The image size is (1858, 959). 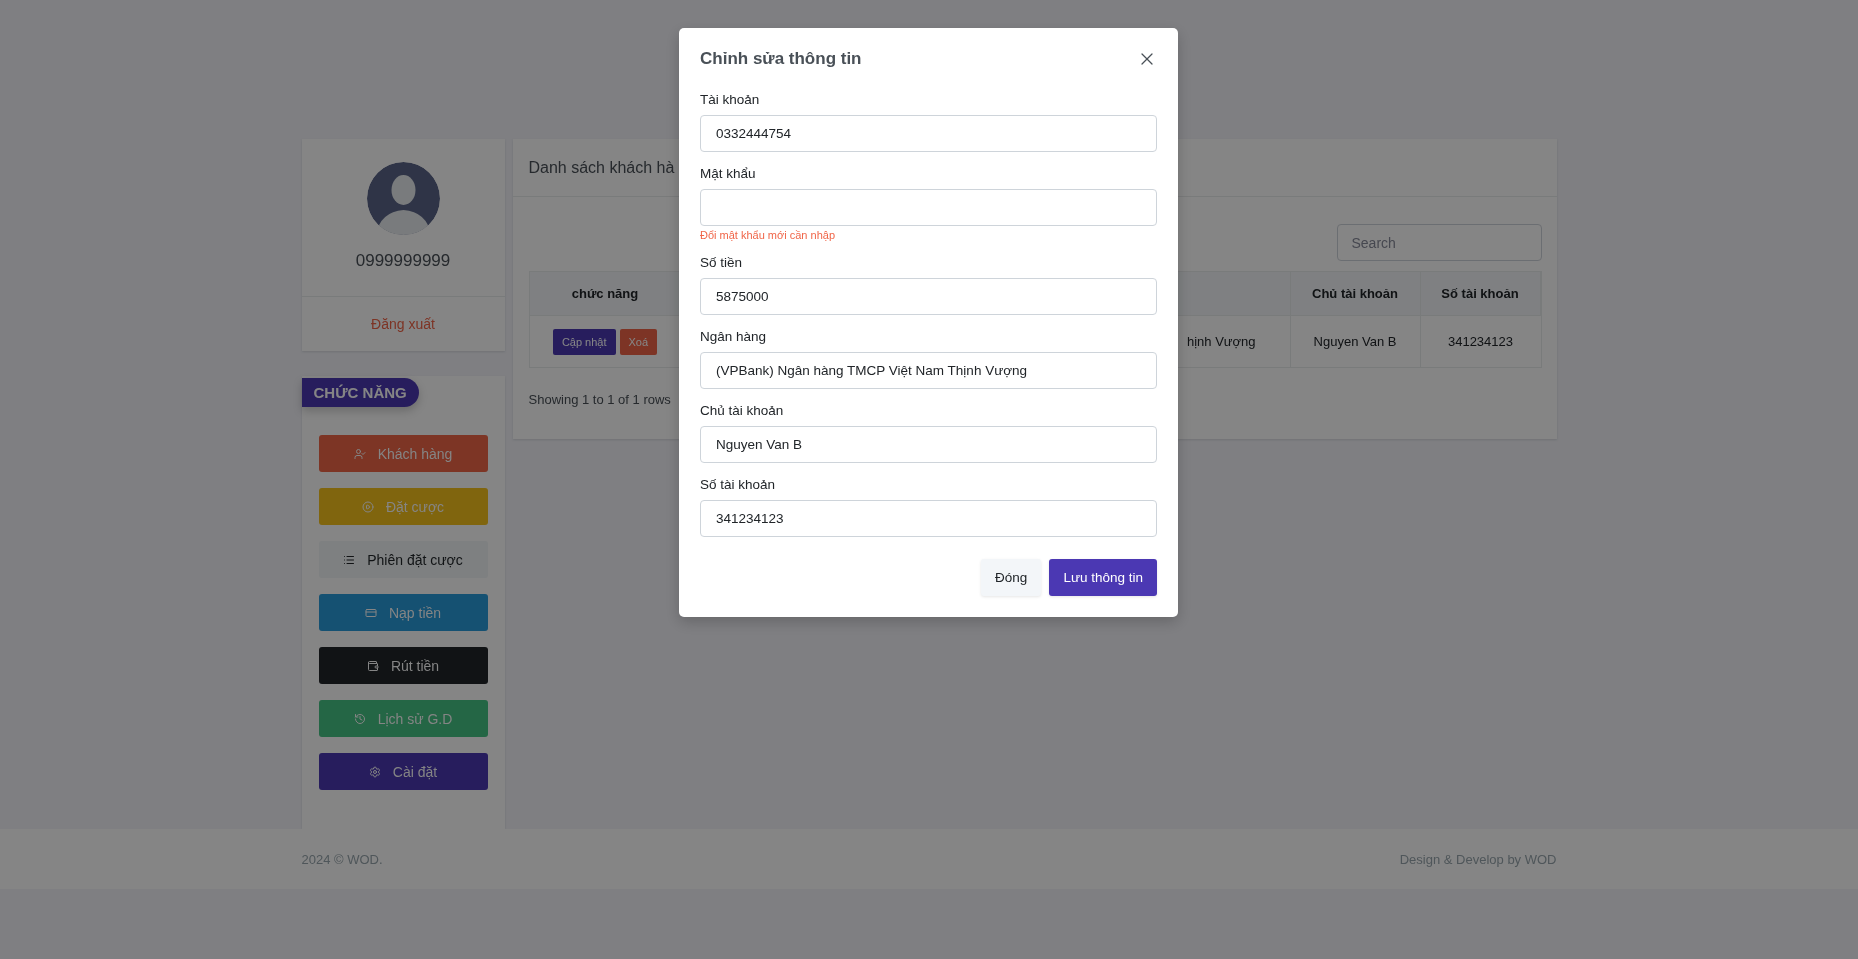 What do you see at coordinates (928, 444) in the screenshot?
I see `input-field: Nguyen Van B` at bounding box center [928, 444].